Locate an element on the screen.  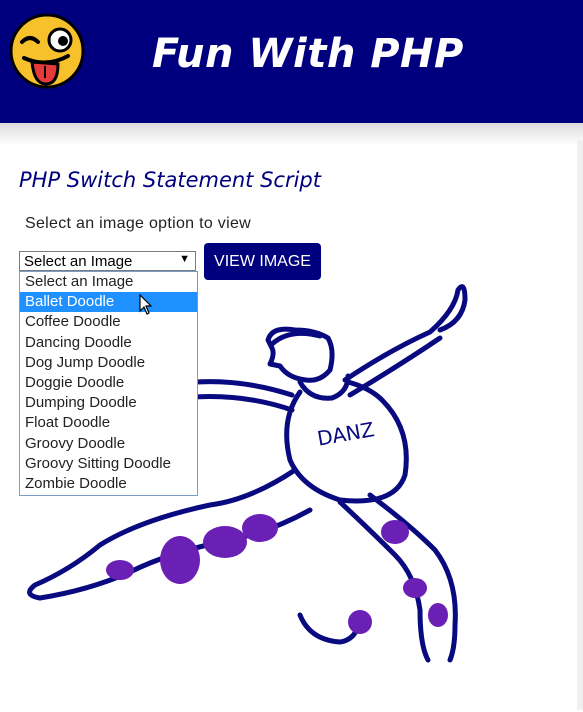
image-select: Select an Image ▼ is located at coordinates (107, 261).